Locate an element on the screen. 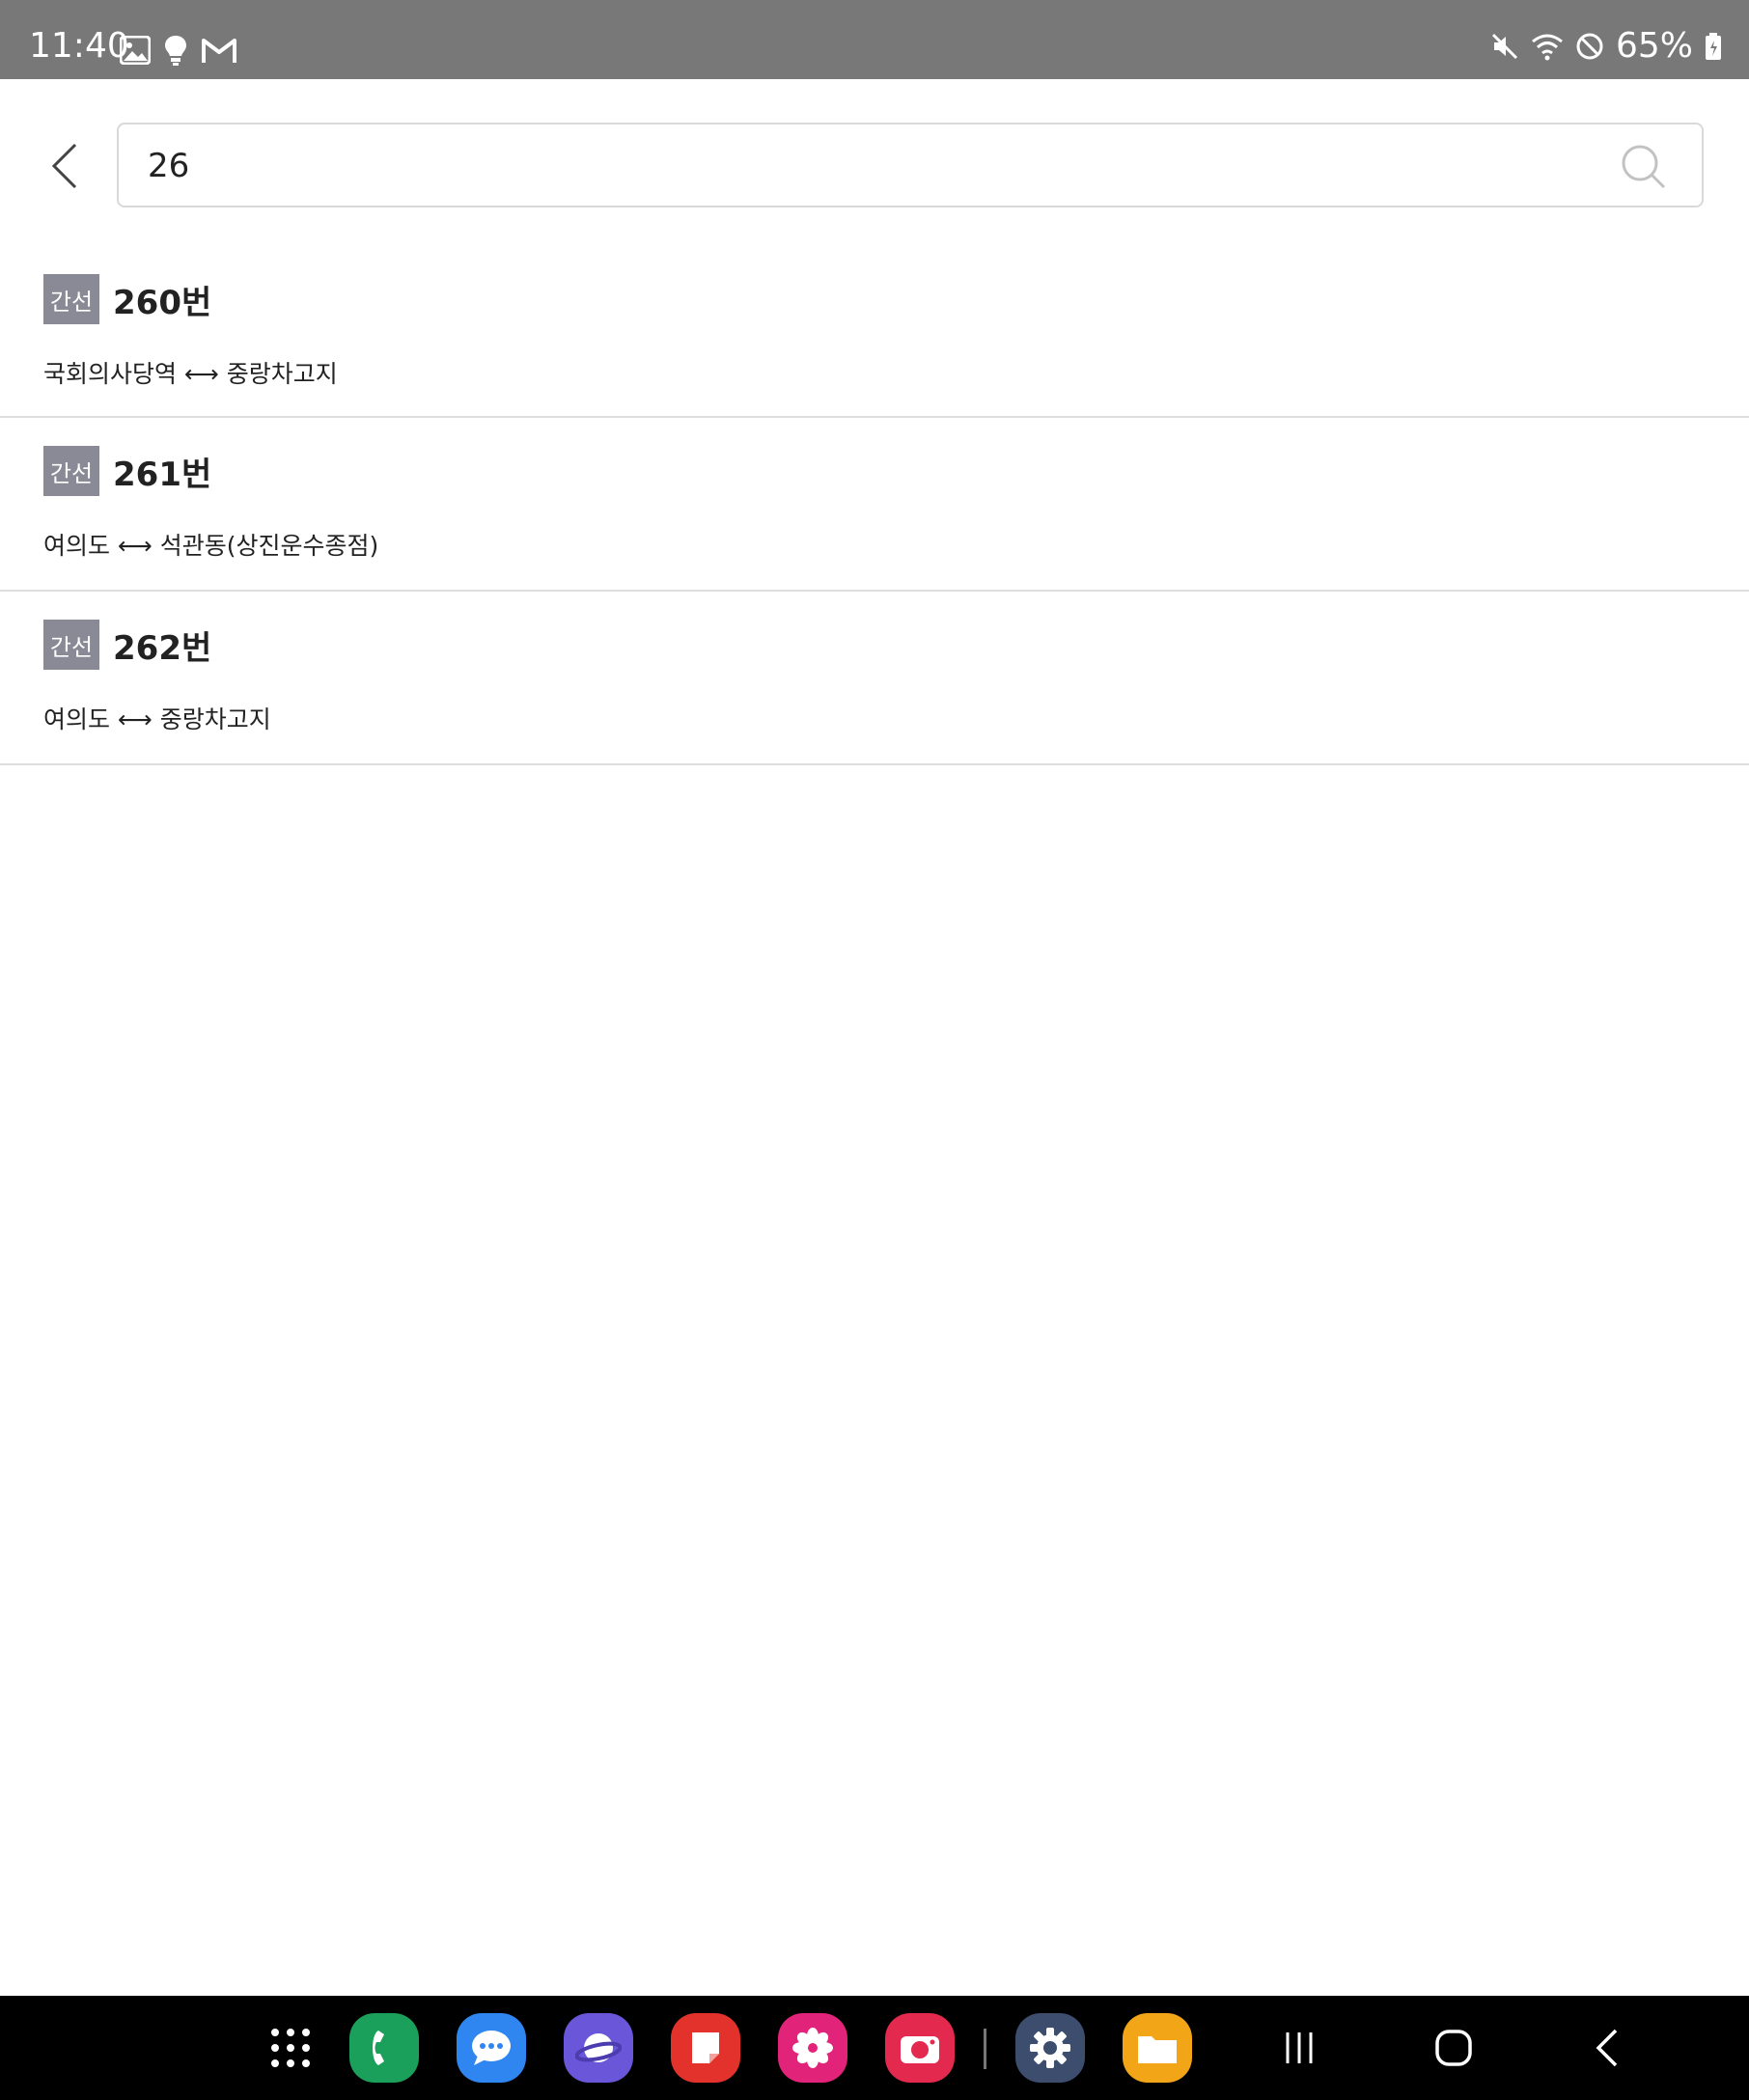 Image resolution: width=1749 pixels, height=2100 pixels. battery-icon is located at coordinates (1714, 46).